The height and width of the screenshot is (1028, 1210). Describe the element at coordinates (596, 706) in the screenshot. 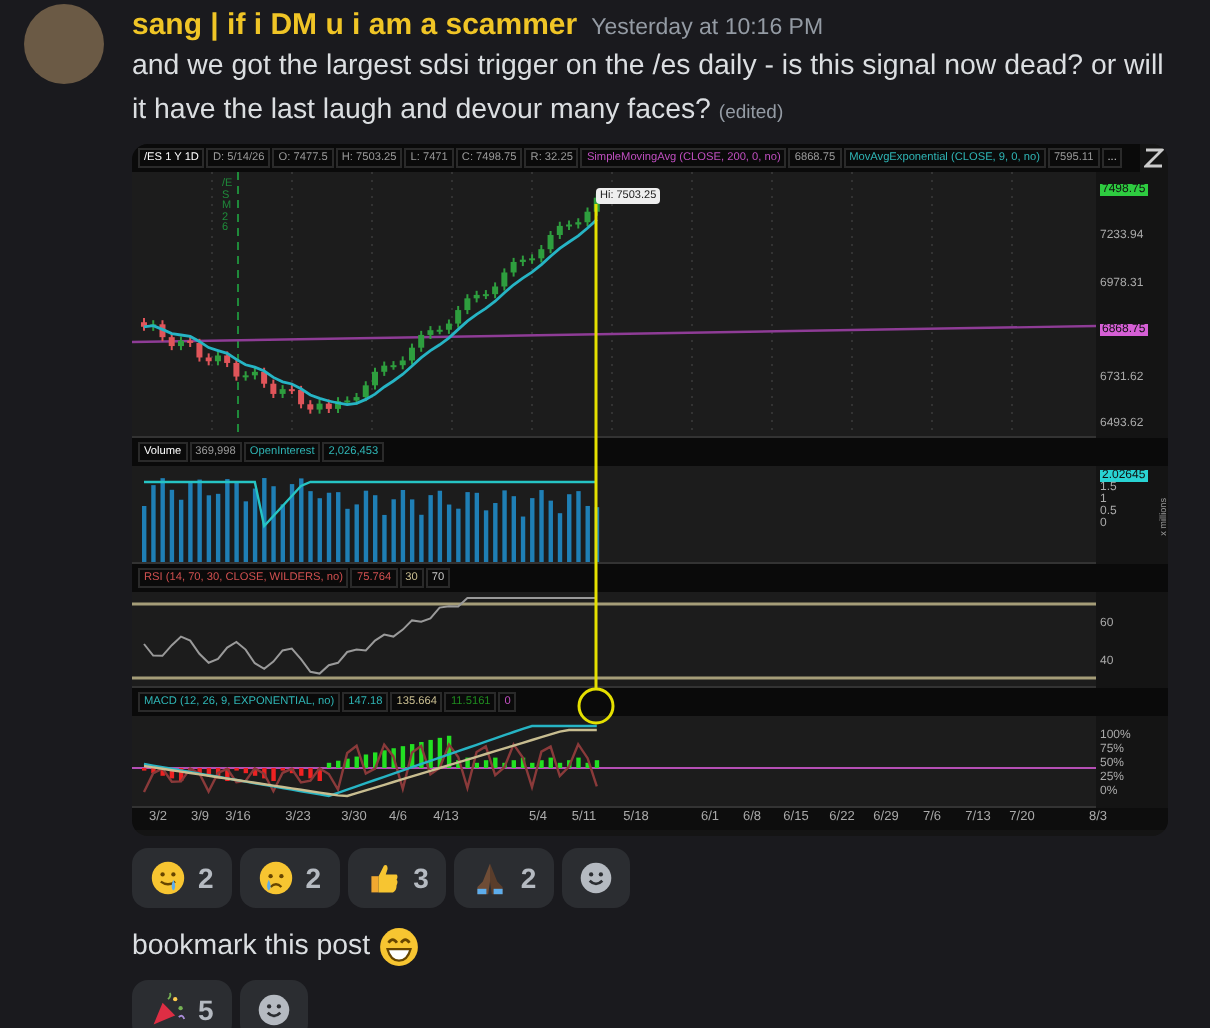

I see `highlight-circle` at that location.